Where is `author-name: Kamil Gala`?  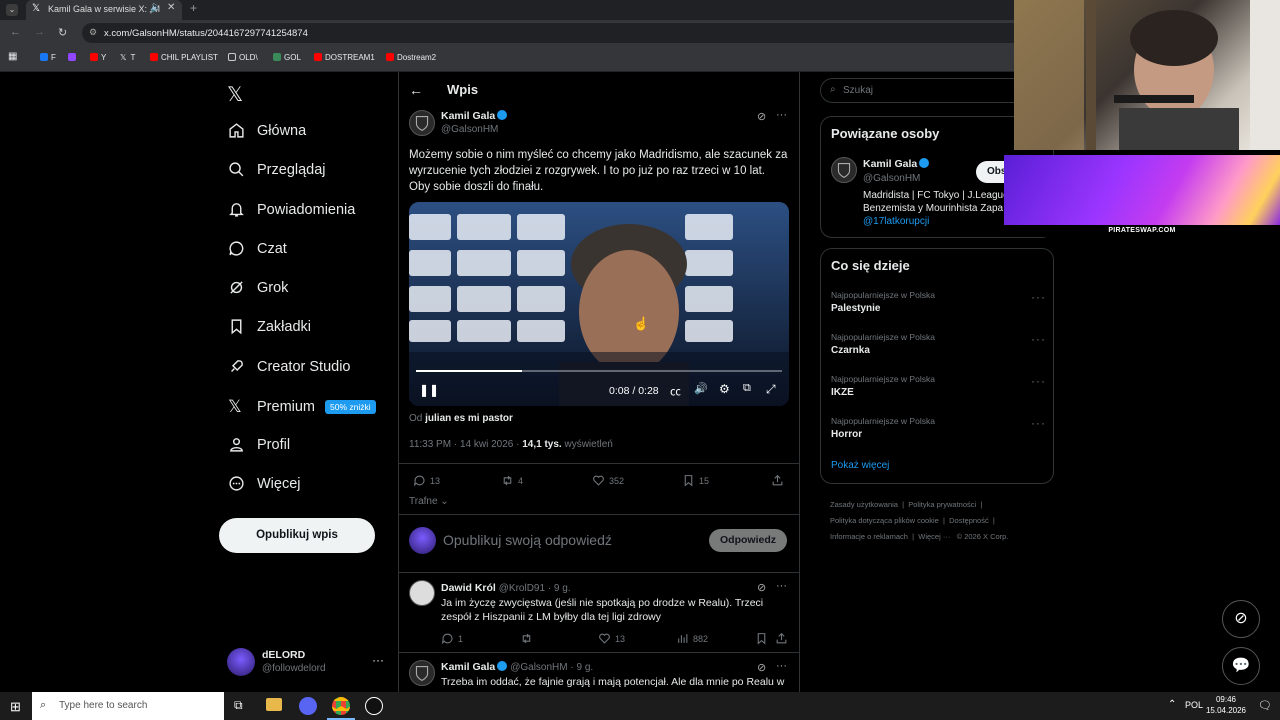 author-name: Kamil Gala is located at coordinates (474, 116).